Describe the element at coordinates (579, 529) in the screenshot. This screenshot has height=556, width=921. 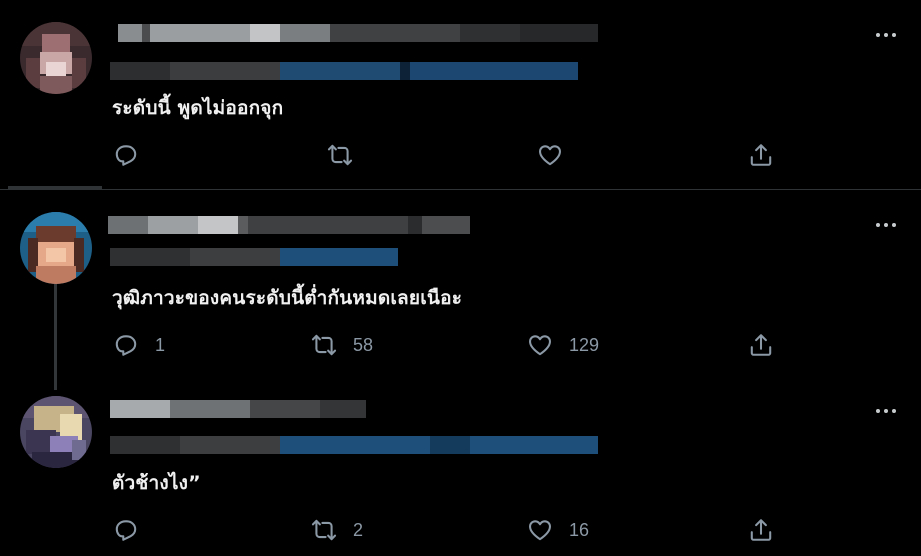
I see `like-count: 16` at that location.